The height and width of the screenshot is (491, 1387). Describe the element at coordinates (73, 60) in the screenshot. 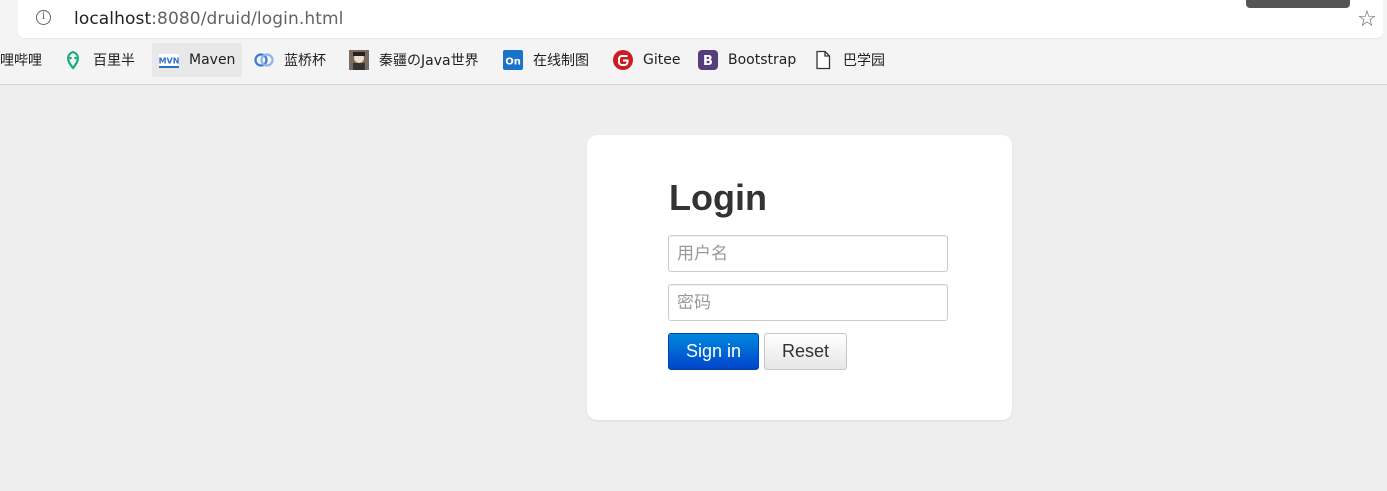

I see `leaf-icon` at that location.